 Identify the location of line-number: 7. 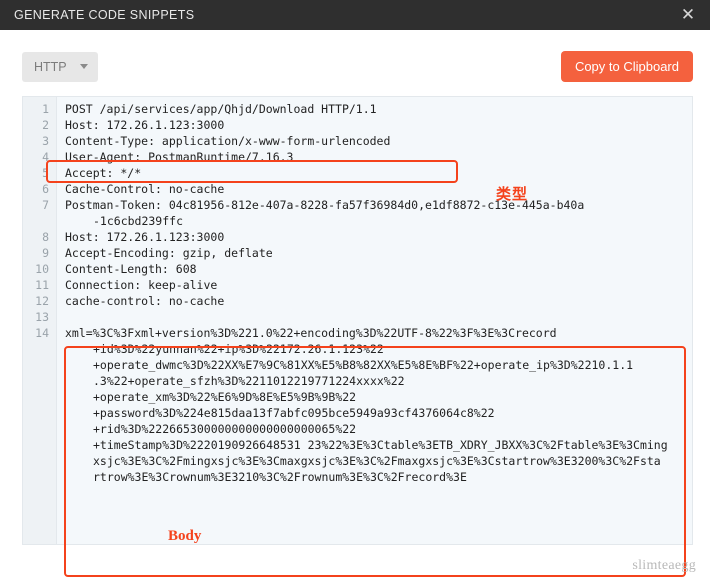
(45, 205).